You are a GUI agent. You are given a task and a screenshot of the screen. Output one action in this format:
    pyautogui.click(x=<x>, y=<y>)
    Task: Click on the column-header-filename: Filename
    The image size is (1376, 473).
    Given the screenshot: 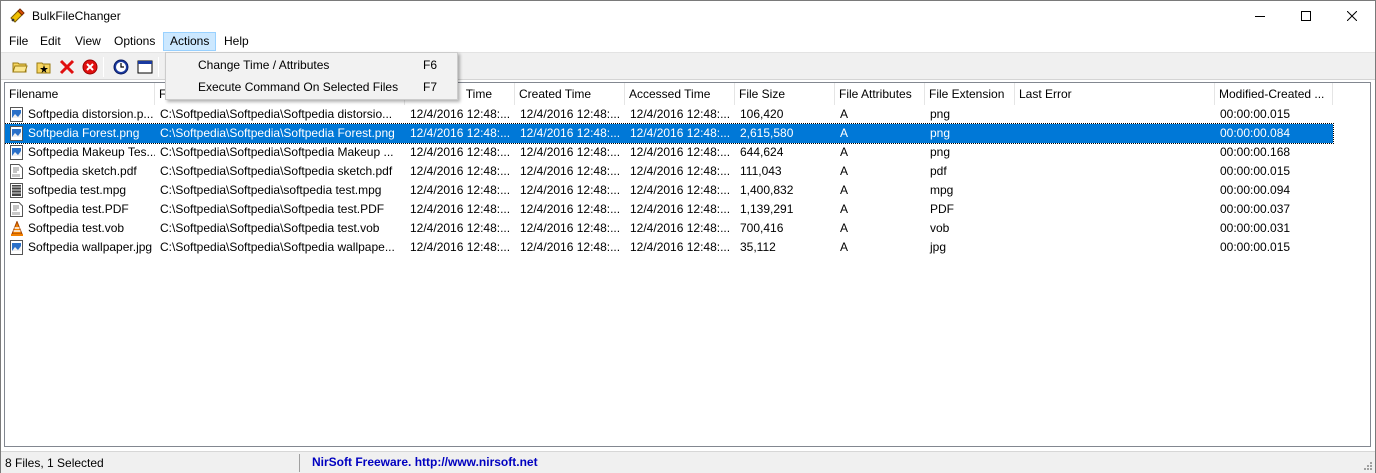 What is the action you would take?
    pyautogui.click(x=80, y=94)
    